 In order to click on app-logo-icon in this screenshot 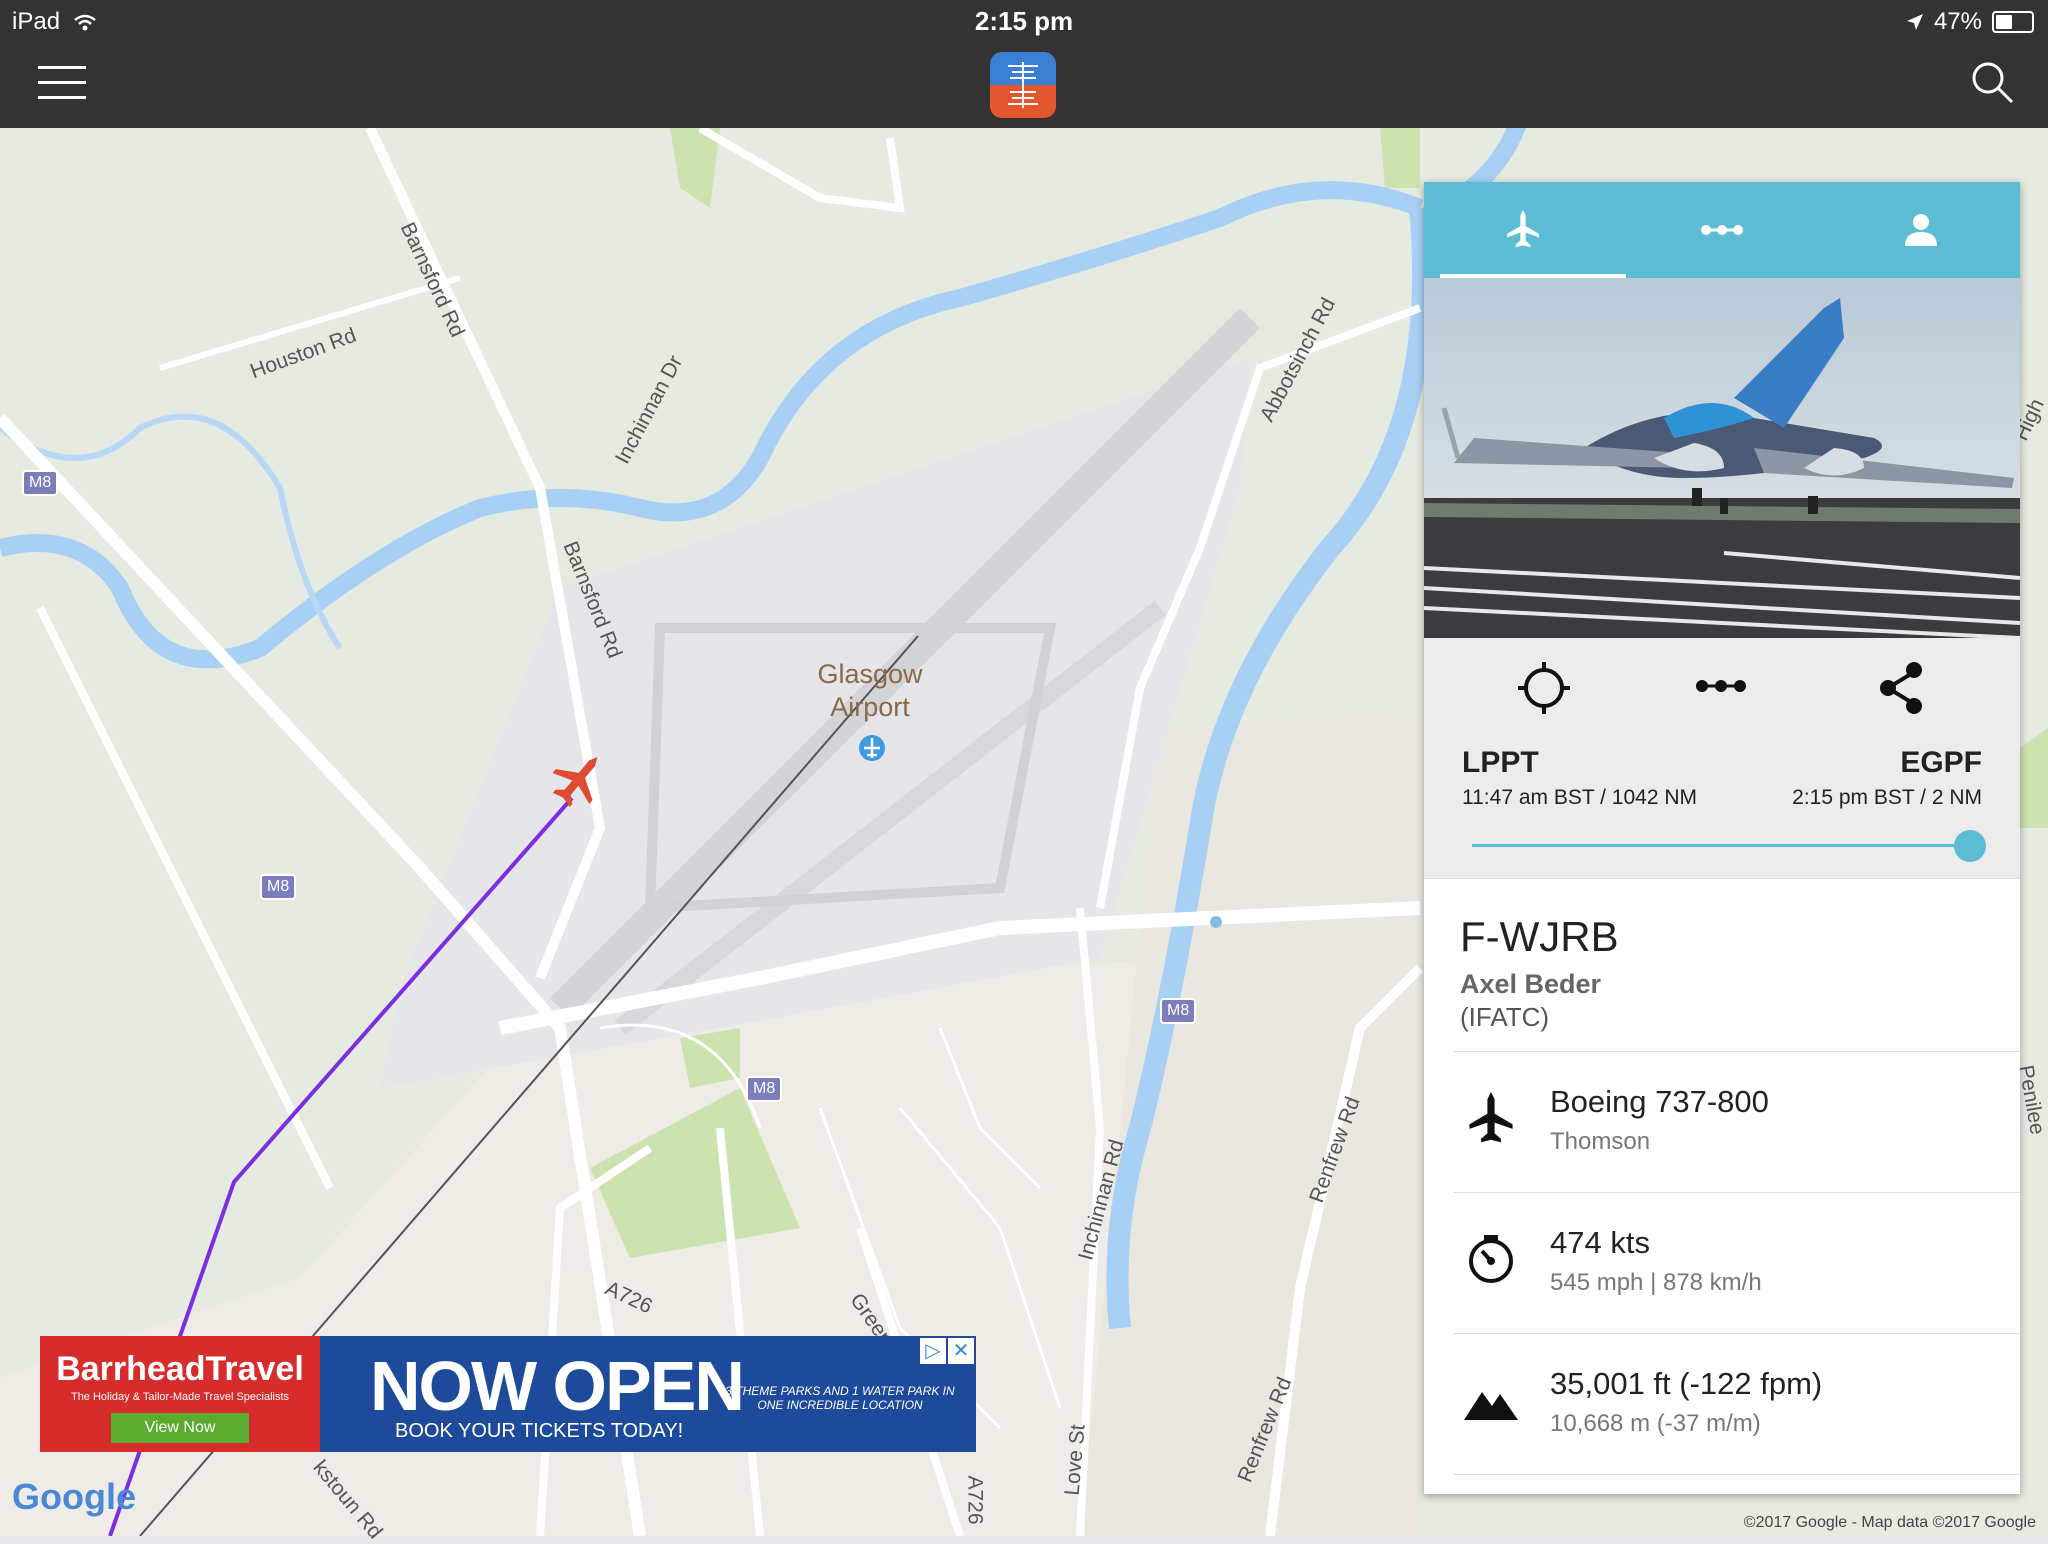, I will do `click(1023, 85)`.